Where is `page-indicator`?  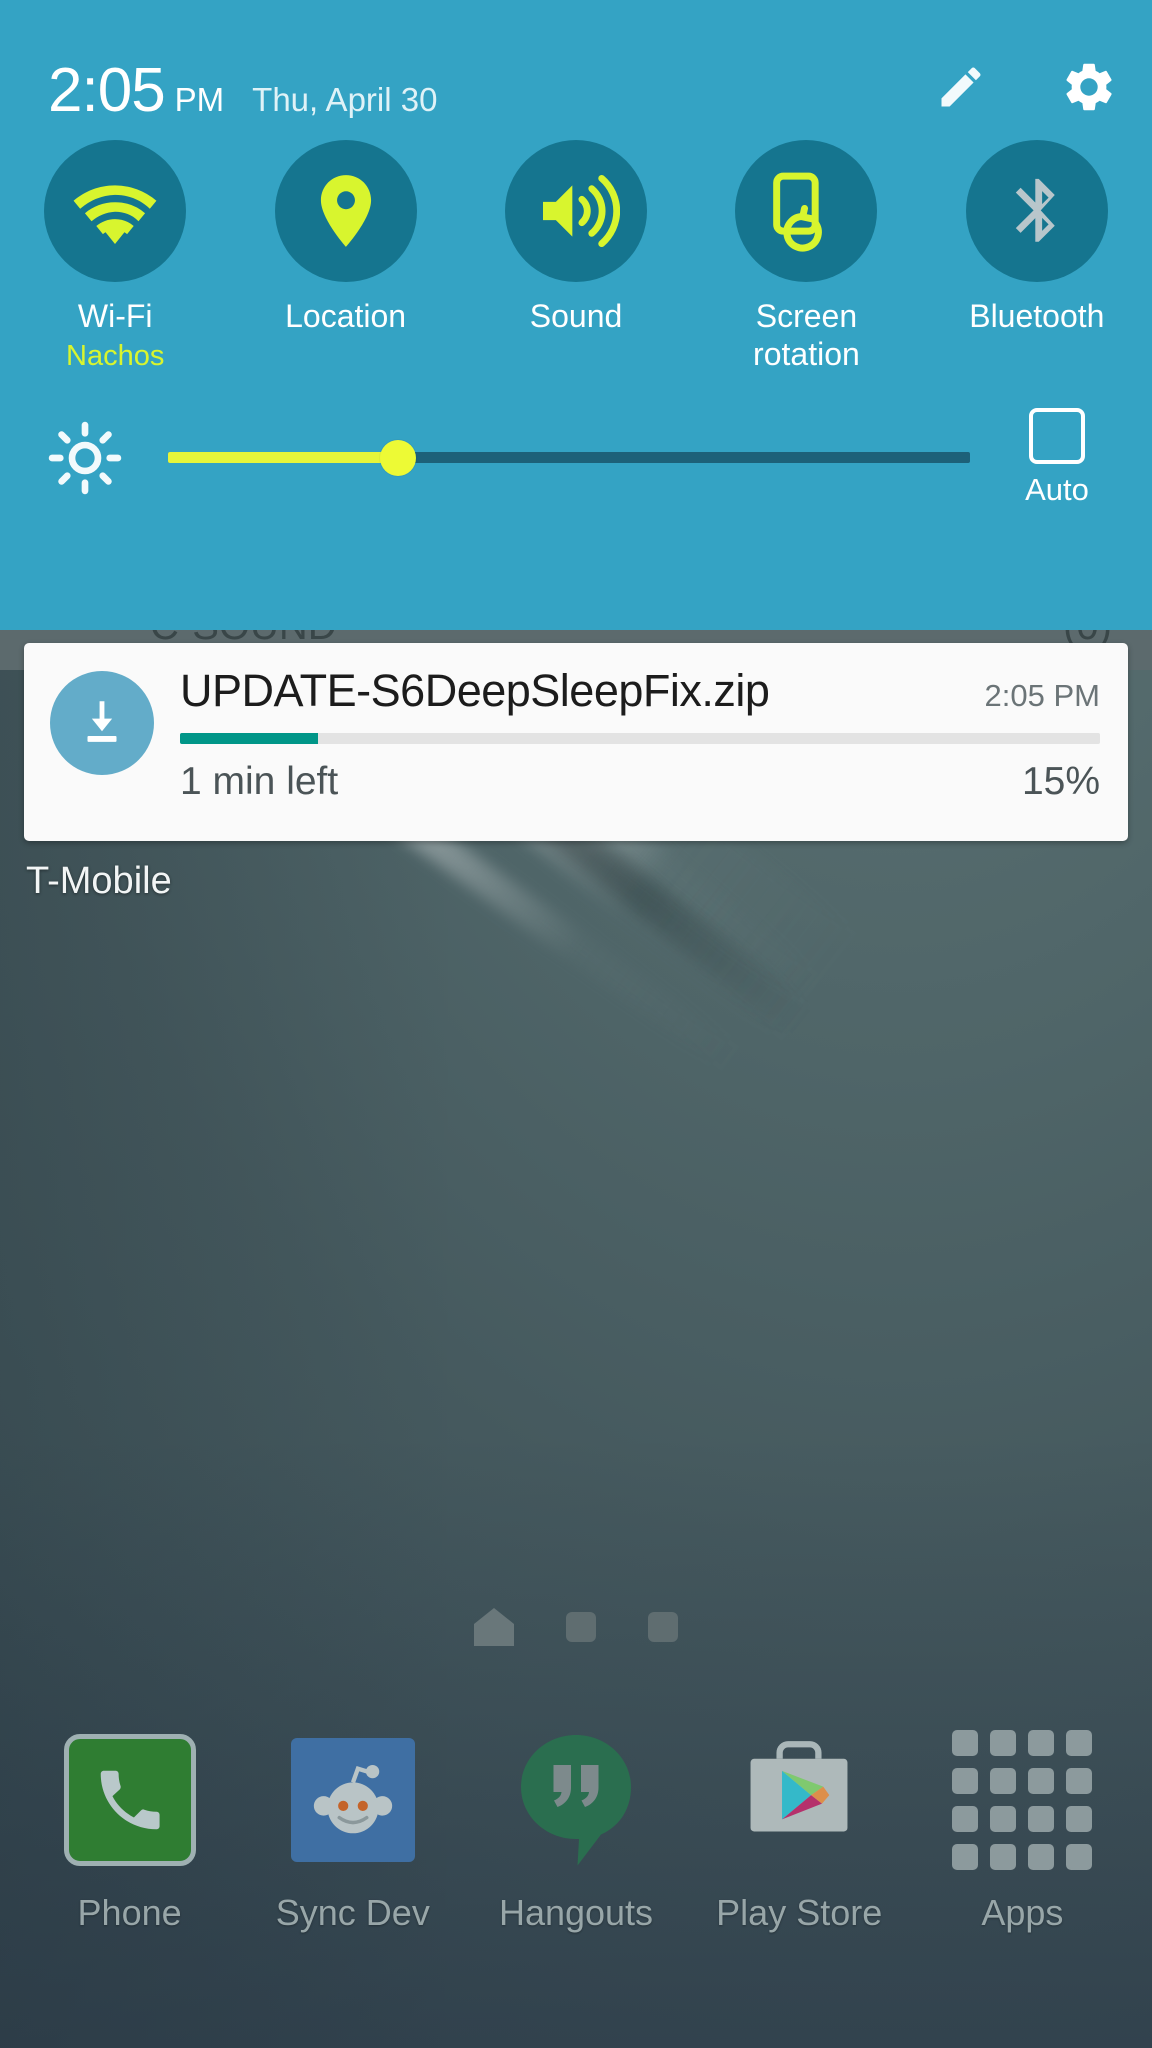 page-indicator is located at coordinates (576, 1627).